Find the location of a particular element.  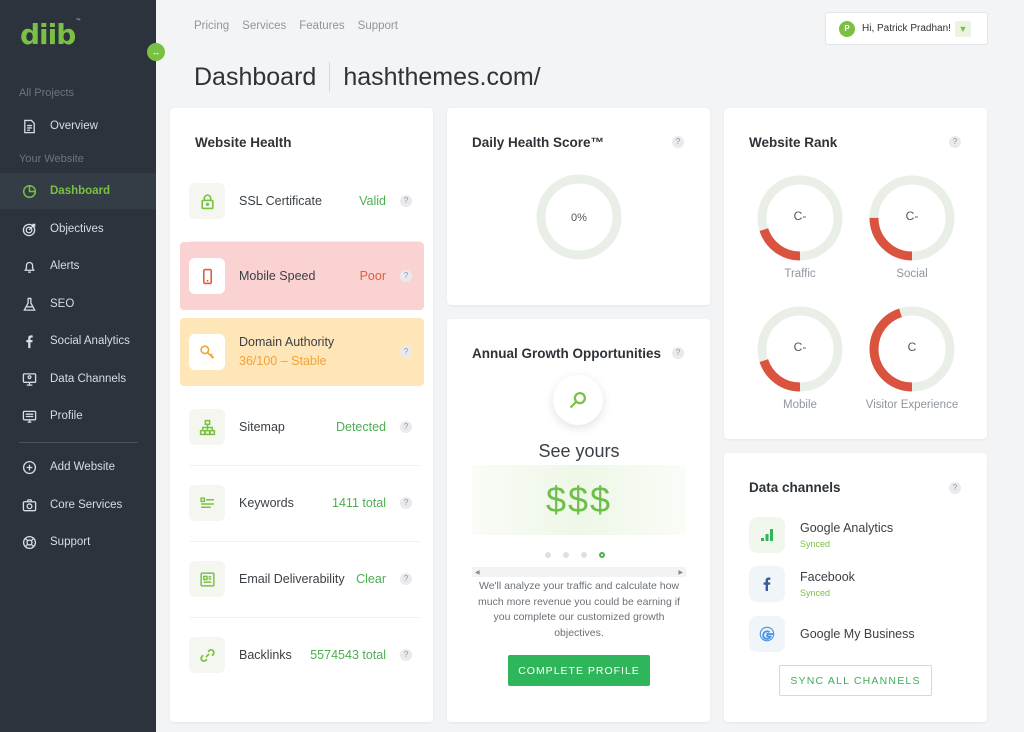

nav-link-features: Features is located at coordinates (321, 26).